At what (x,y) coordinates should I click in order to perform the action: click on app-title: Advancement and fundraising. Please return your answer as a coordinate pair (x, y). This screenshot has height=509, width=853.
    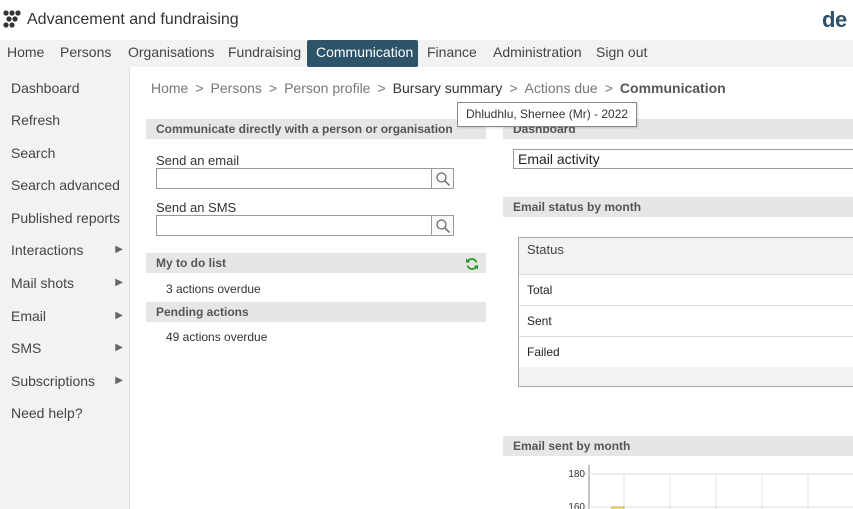
    Looking at the image, I should click on (133, 19).